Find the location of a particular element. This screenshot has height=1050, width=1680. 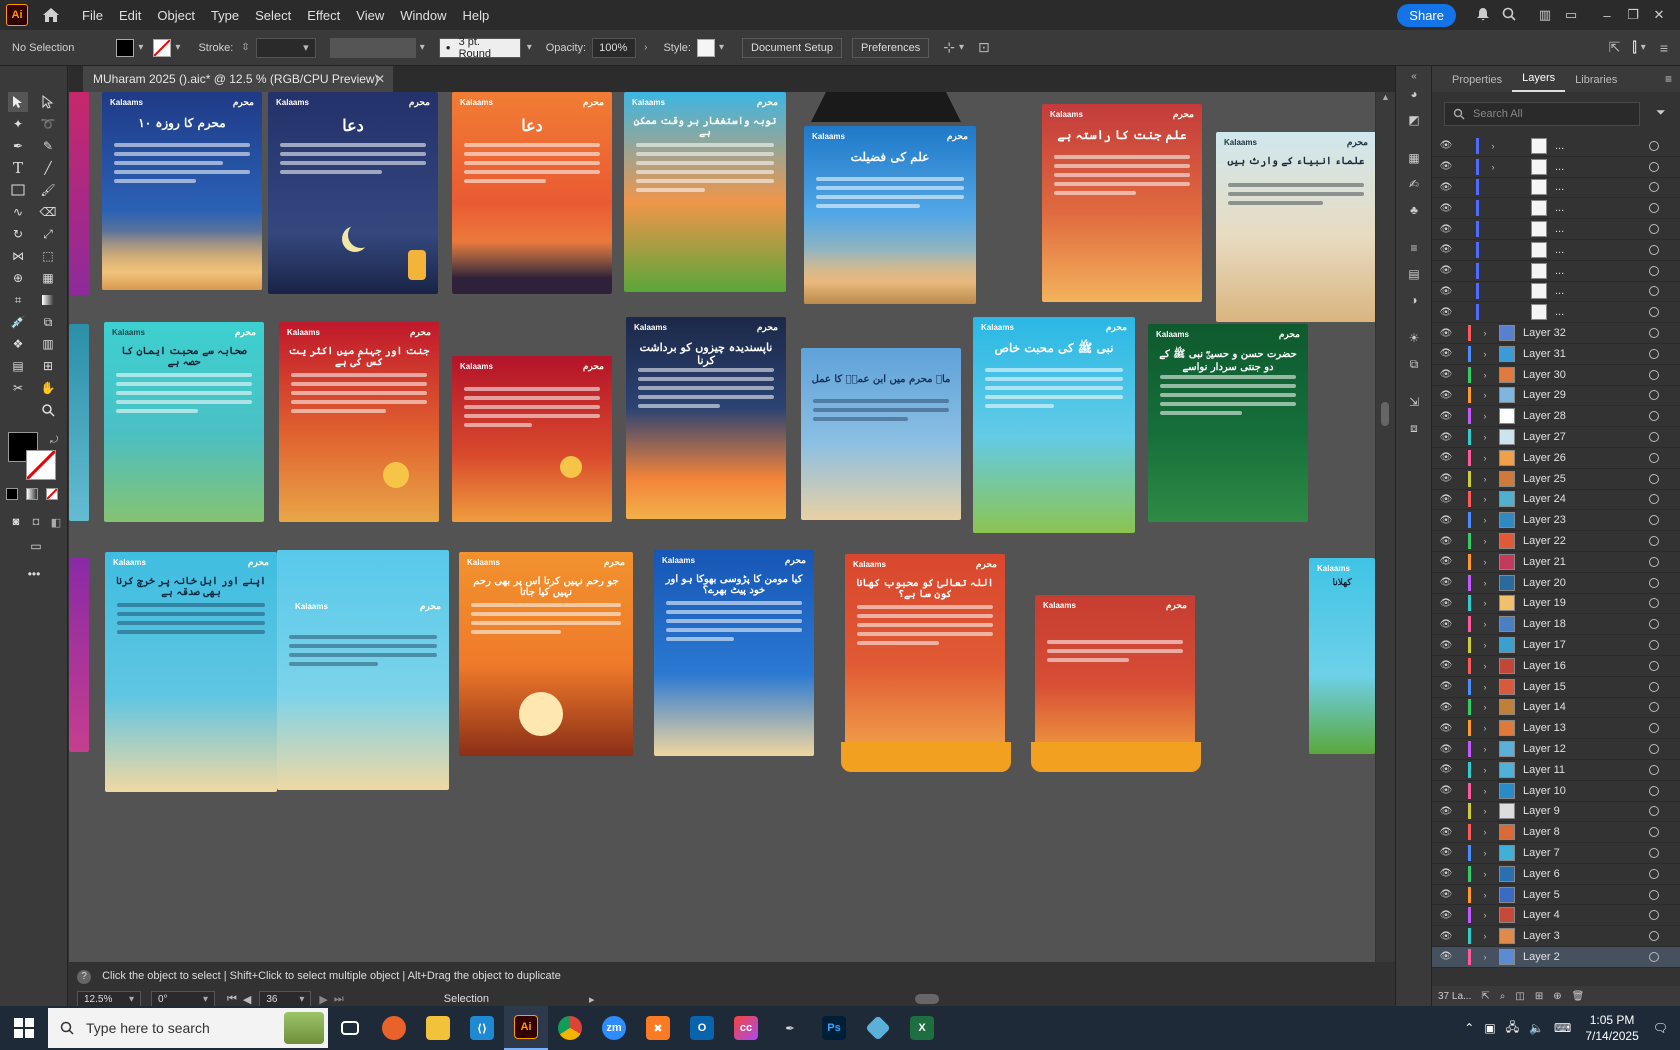

document-setup-button: Document Setup is located at coordinates (792, 47).